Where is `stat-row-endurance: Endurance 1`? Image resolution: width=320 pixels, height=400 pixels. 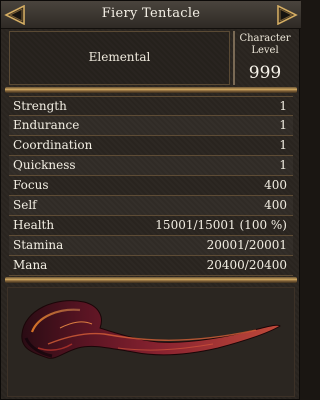
stat-row-endurance: Endurance 1 is located at coordinates (151, 126).